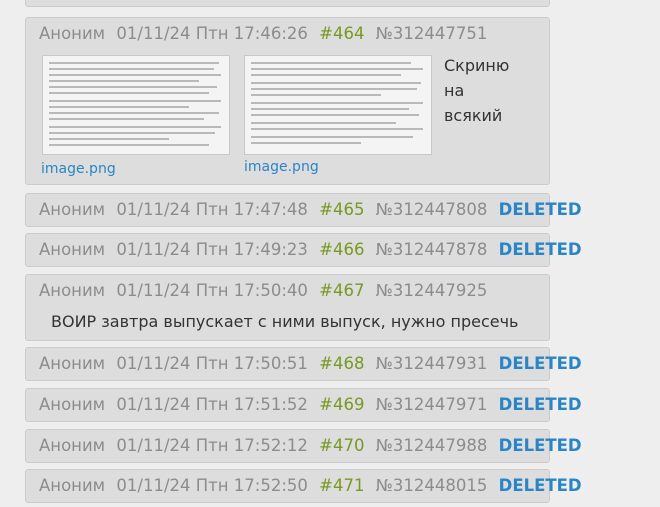  I want to click on post-reply-number: #468, so click(341, 363).